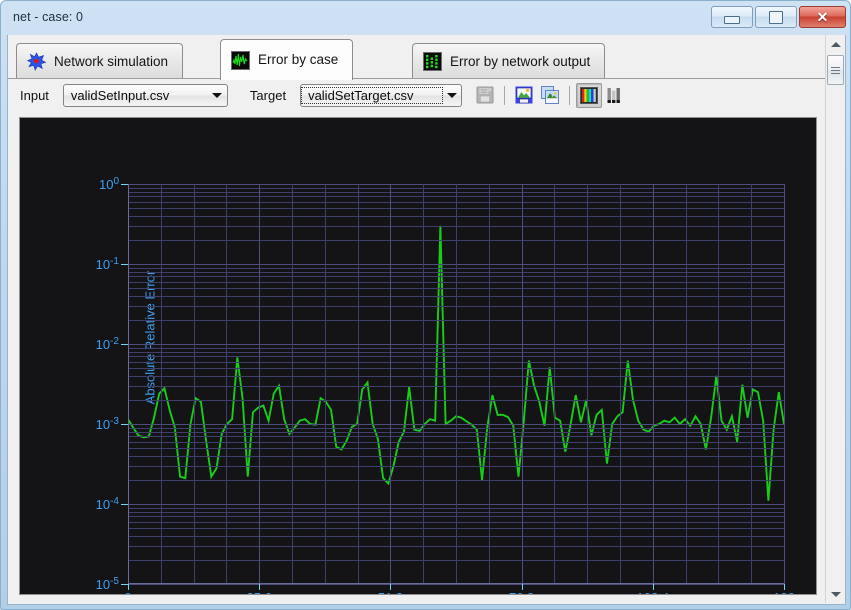  I want to click on save-image-button, so click(524, 95).